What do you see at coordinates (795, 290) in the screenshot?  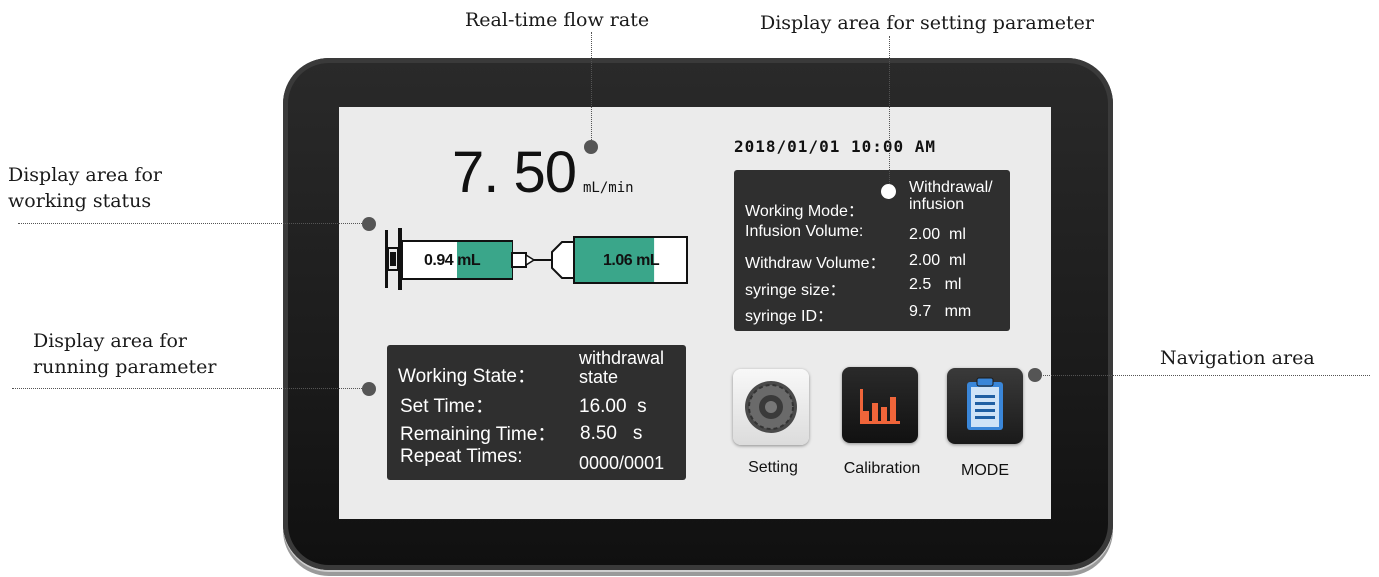 I see `syringe-size-label: syringe size：` at bounding box center [795, 290].